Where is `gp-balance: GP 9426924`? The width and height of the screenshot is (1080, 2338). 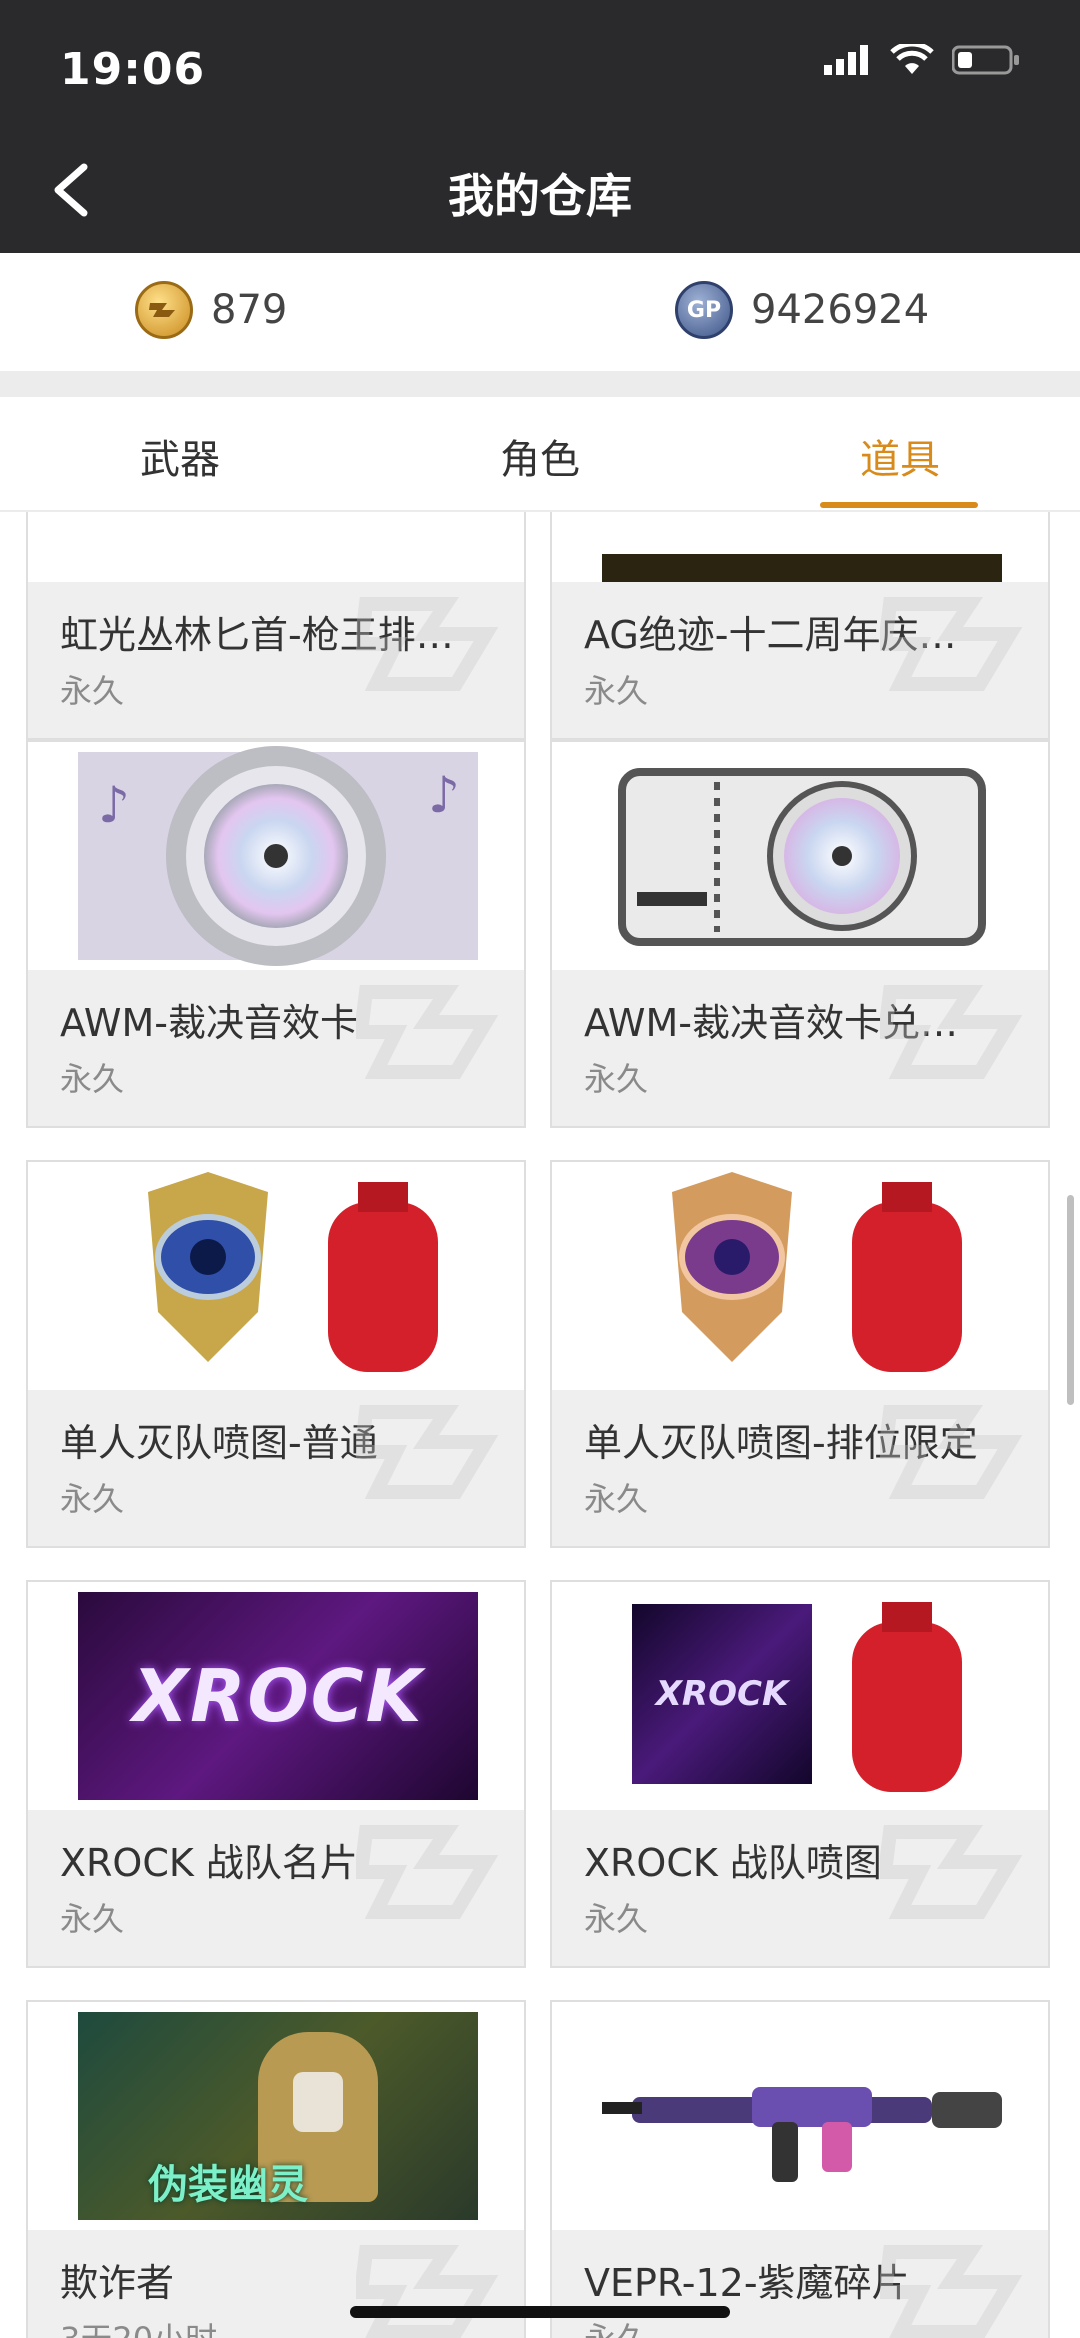 gp-balance: GP 9426924 is located at coordinates (802, 310).